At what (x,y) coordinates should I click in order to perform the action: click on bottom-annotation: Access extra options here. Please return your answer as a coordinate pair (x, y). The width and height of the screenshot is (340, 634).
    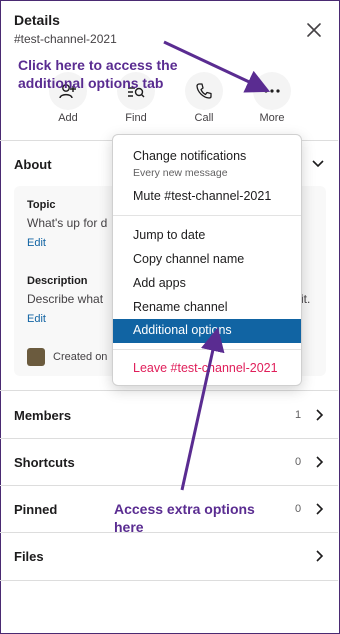
    Looking at the image, I should click on (184, 518).